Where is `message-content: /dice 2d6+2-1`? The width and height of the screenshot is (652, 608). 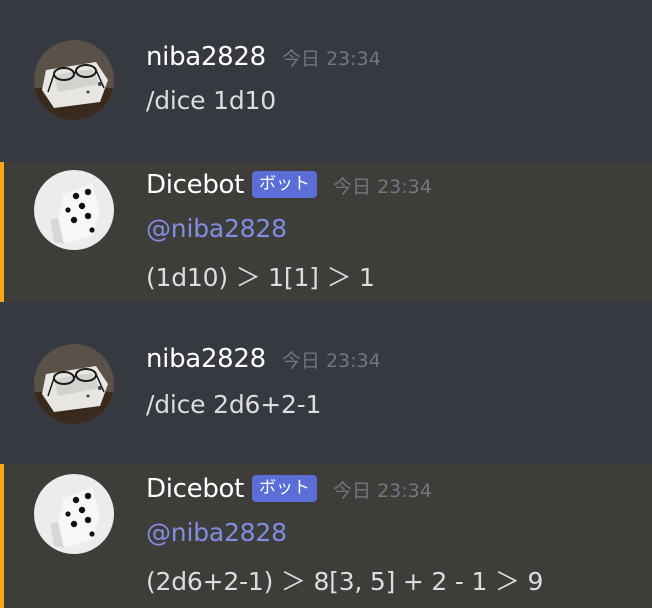 message-content: /dice 2d6+2-1 is located at coordinates (234, 404).